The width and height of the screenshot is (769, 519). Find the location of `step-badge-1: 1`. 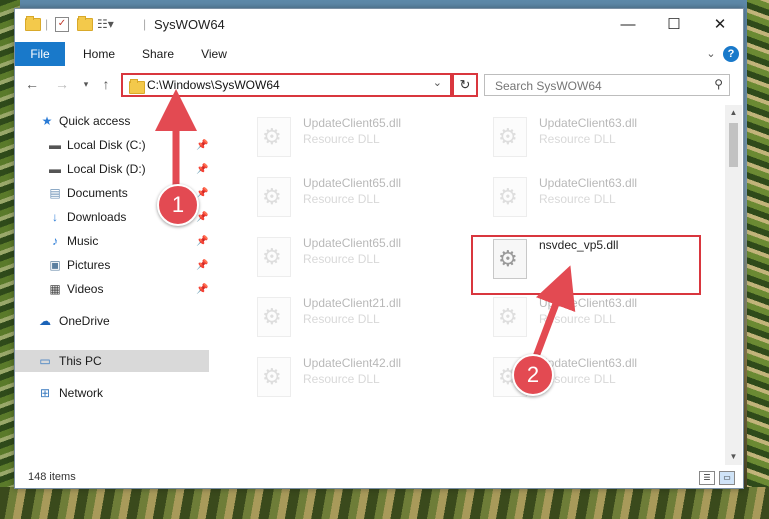

step-badge-1: 1 is located at coordinates (178, 205).